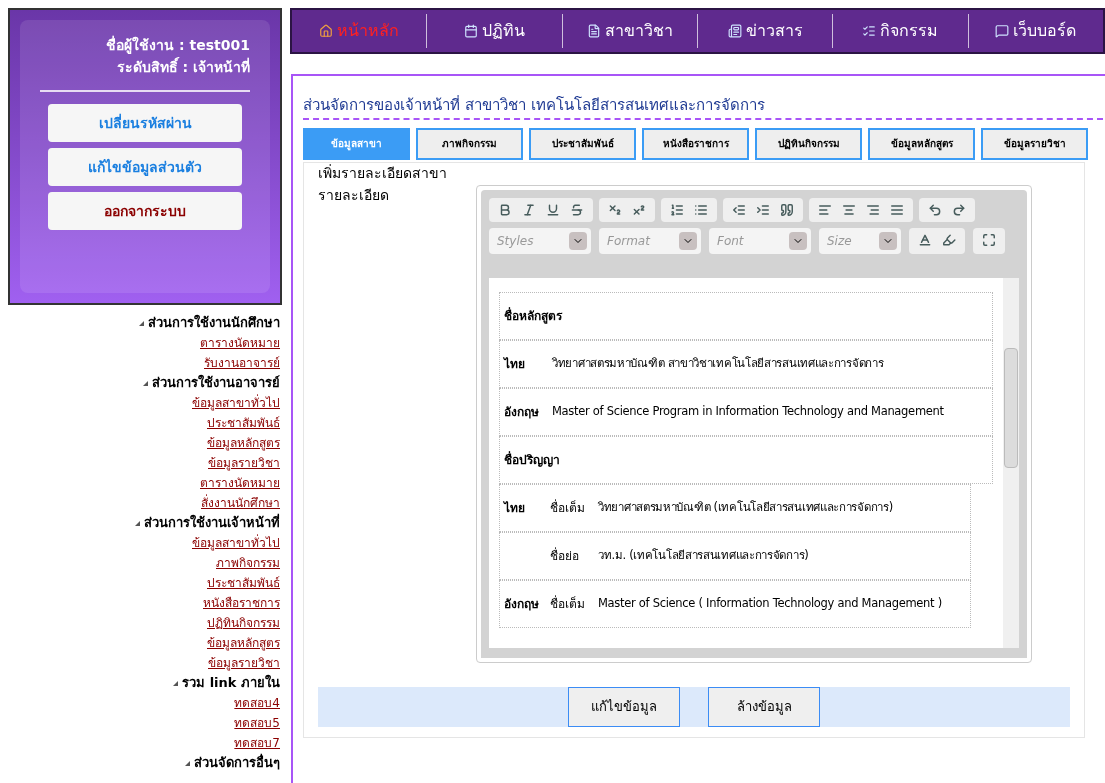 Image resolution: width=1105 pixels, height=783 pixels. What do you see at coordinates (628, 241) in the screenshot?
I see `dropdown-placeholder: Format` at bounding box center [628, 241].